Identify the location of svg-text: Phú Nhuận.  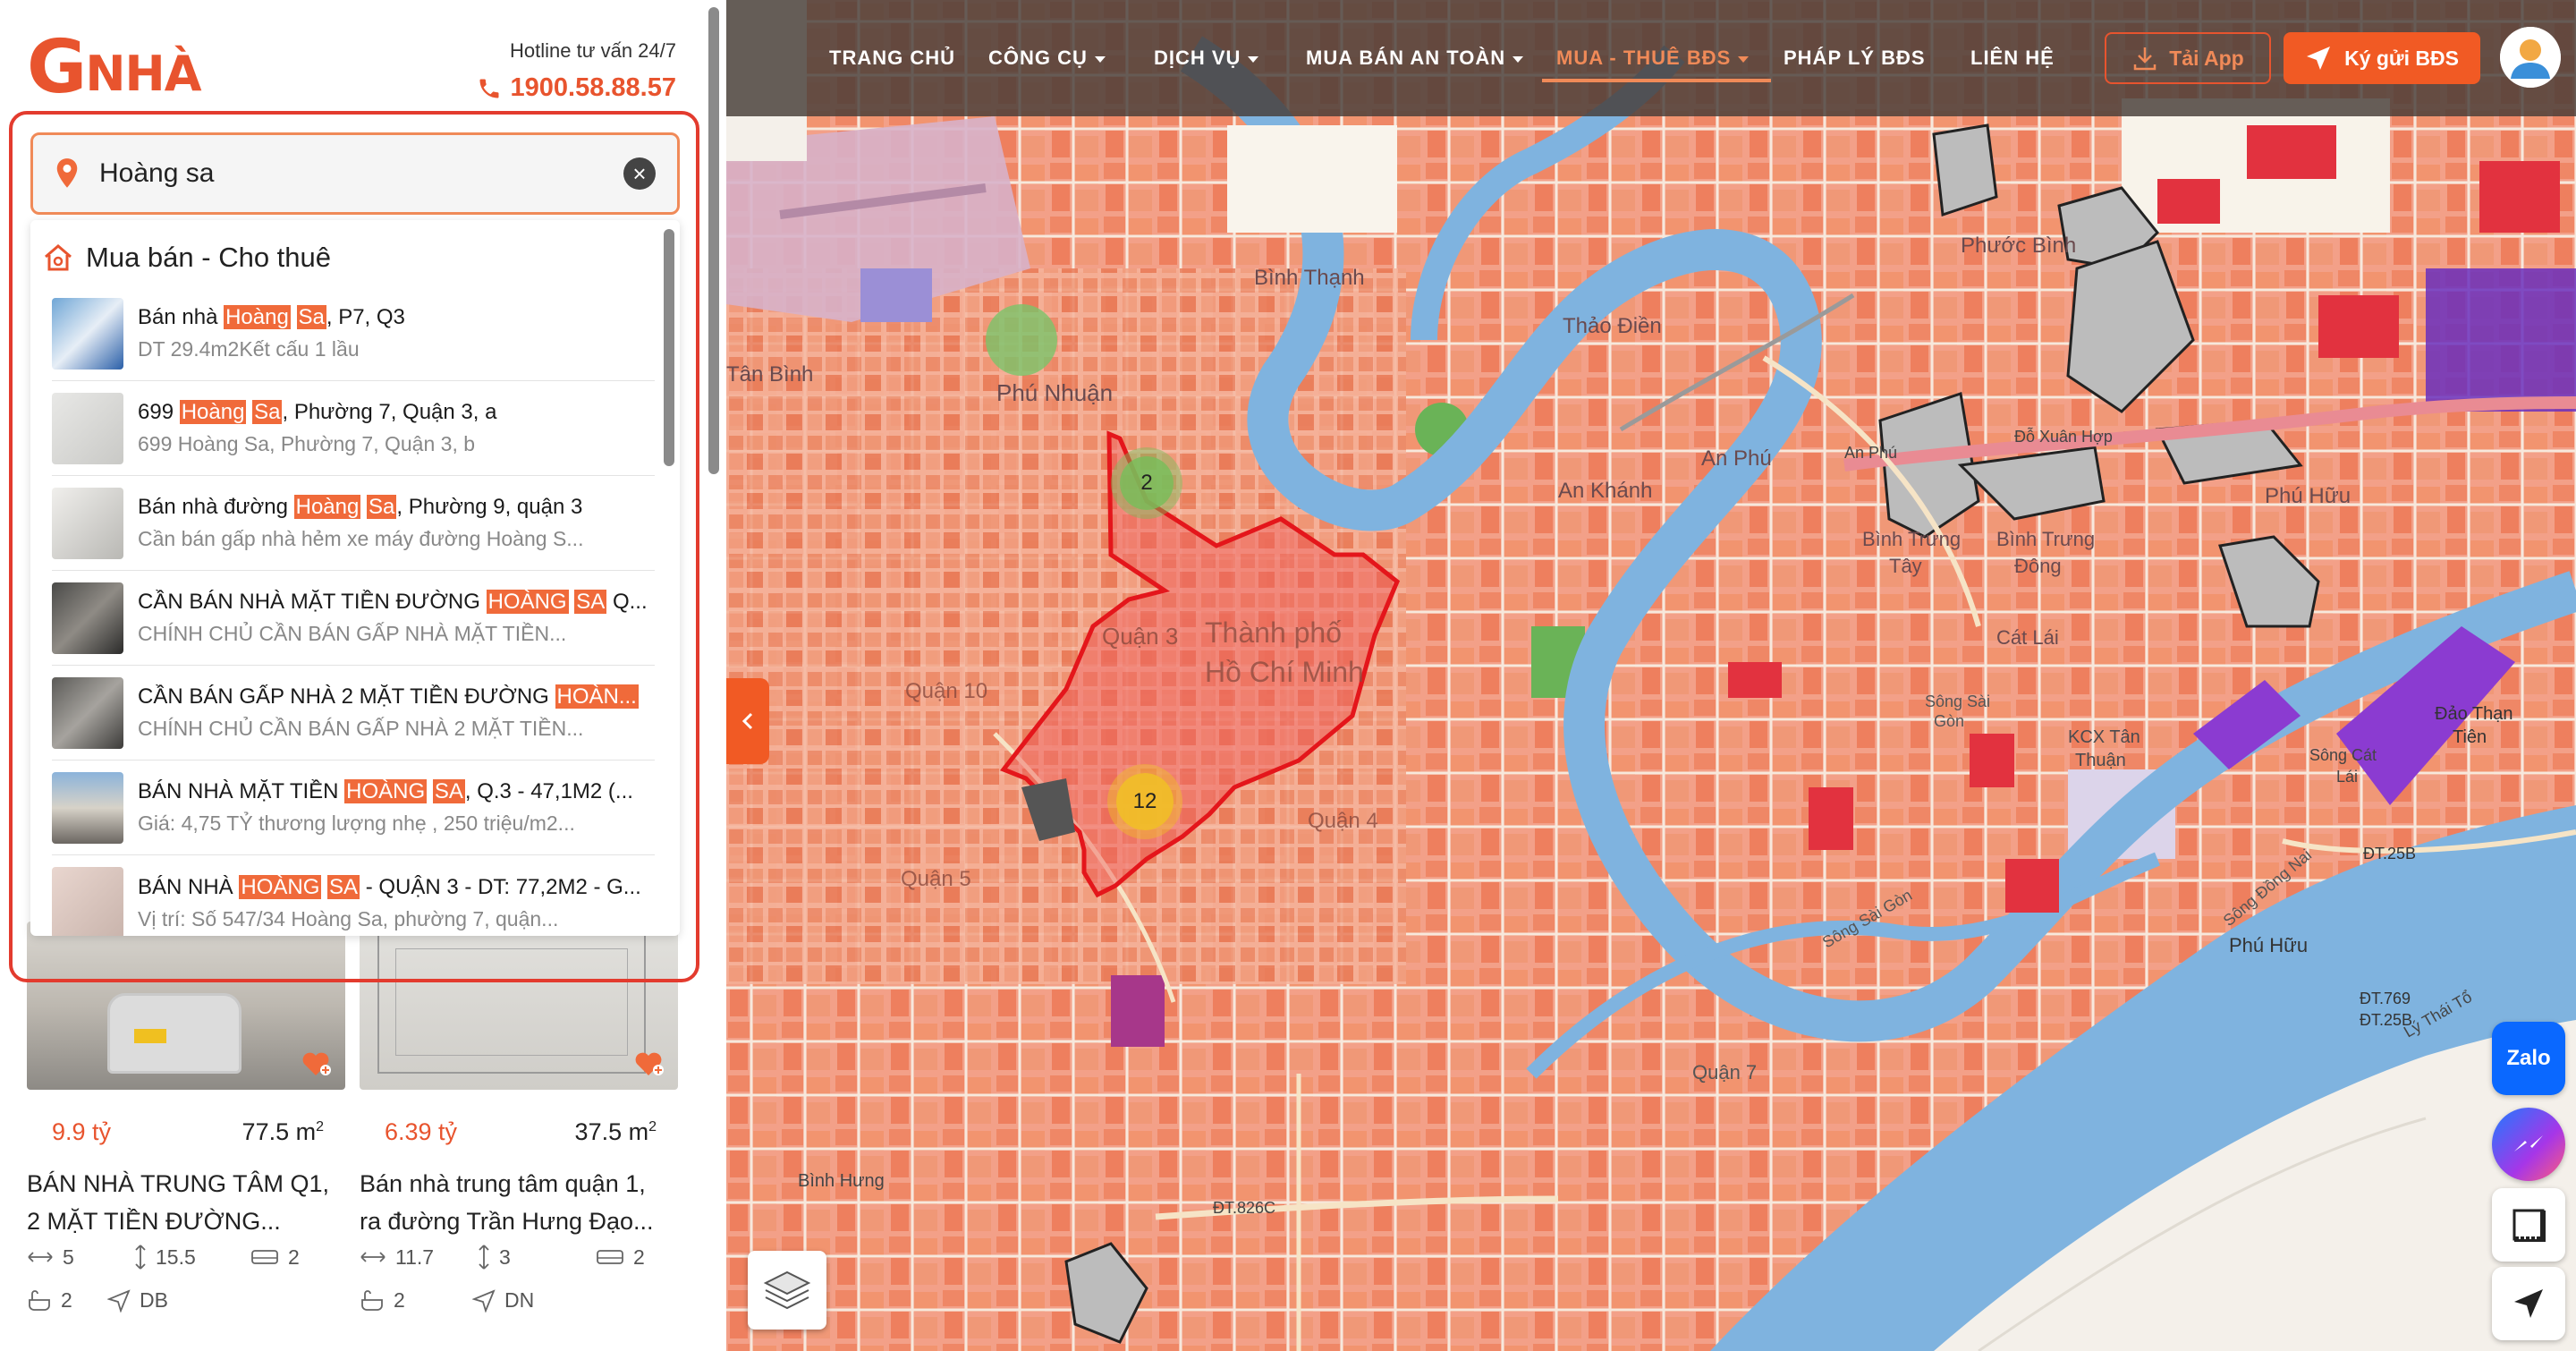
(1054, 393).